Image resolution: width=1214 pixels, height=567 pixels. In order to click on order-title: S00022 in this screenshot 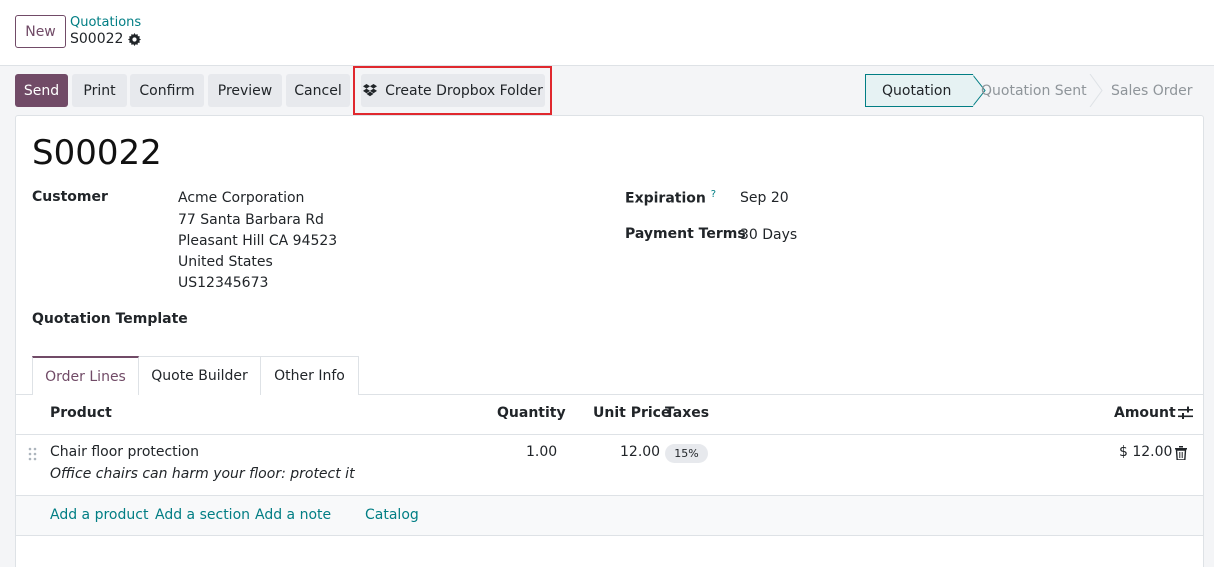, I will do `click(97, 153)`.